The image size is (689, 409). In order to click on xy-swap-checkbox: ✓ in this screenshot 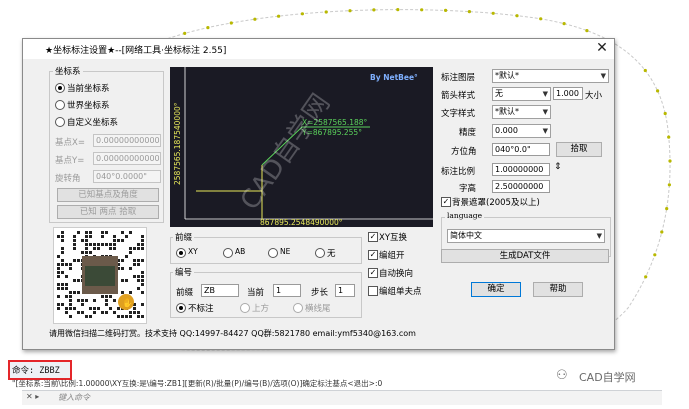, I will do `click(373, 237)`.